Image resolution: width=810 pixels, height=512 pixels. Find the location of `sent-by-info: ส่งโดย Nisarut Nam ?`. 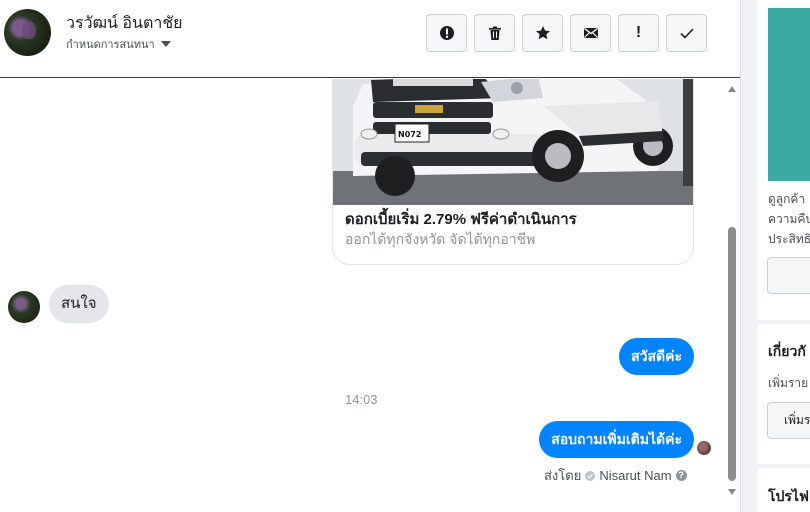

sent-by-info: ส่งโดย Nisarut Nam ? is located at coordinates (615, 475).